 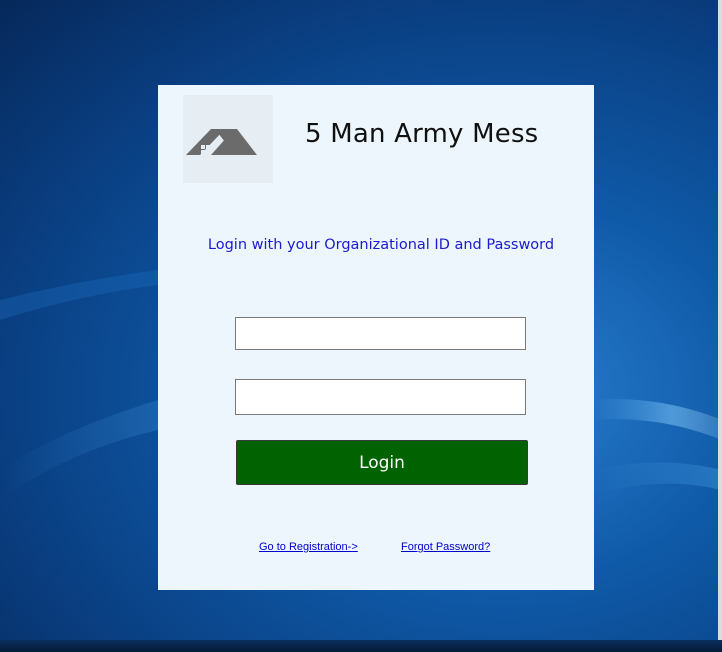 What do you see at coordinates (422, 134) in the screenshot?
I see `app-title: 5 Man Army Mess` at bounding box center [422, 134].